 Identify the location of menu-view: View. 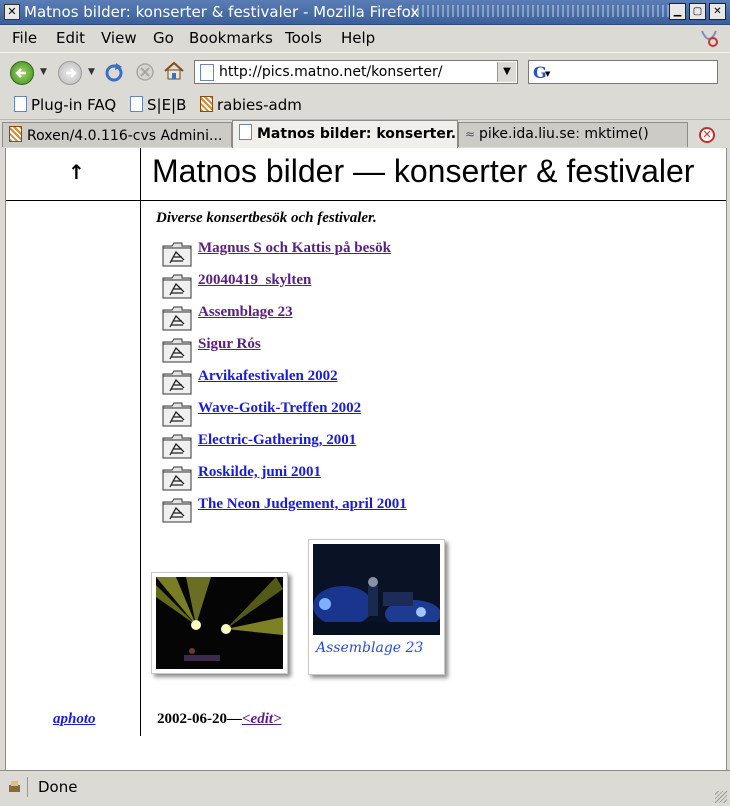
(119, 38).